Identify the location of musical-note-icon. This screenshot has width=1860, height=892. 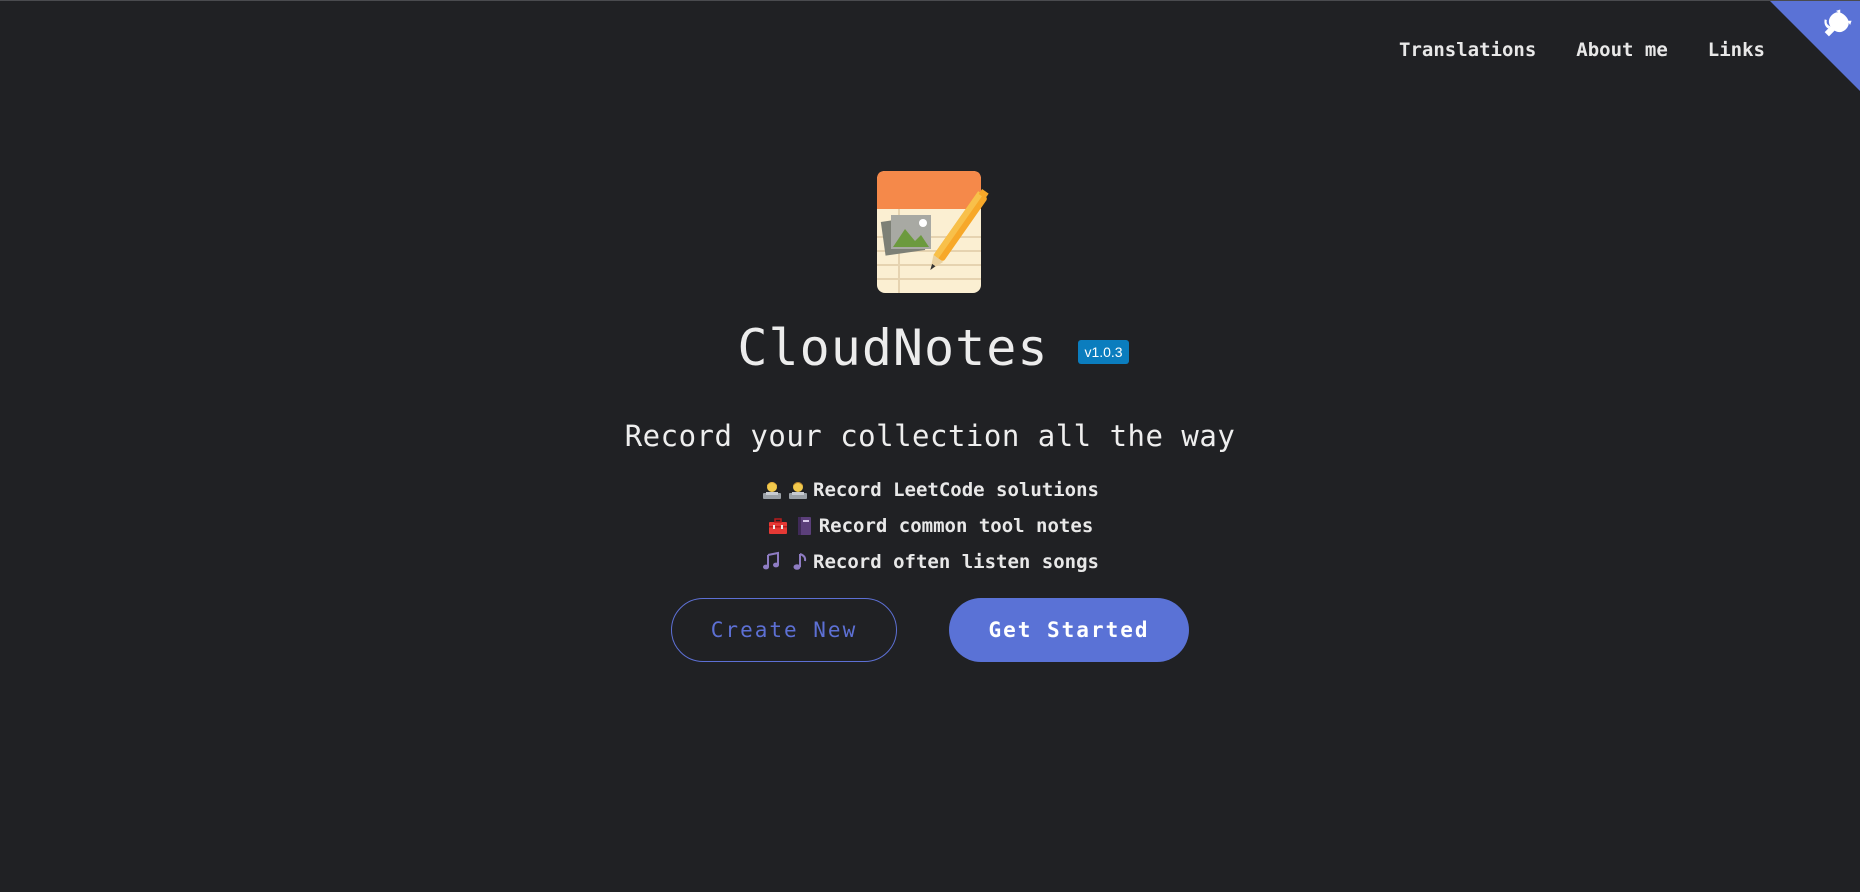
(800, 561).